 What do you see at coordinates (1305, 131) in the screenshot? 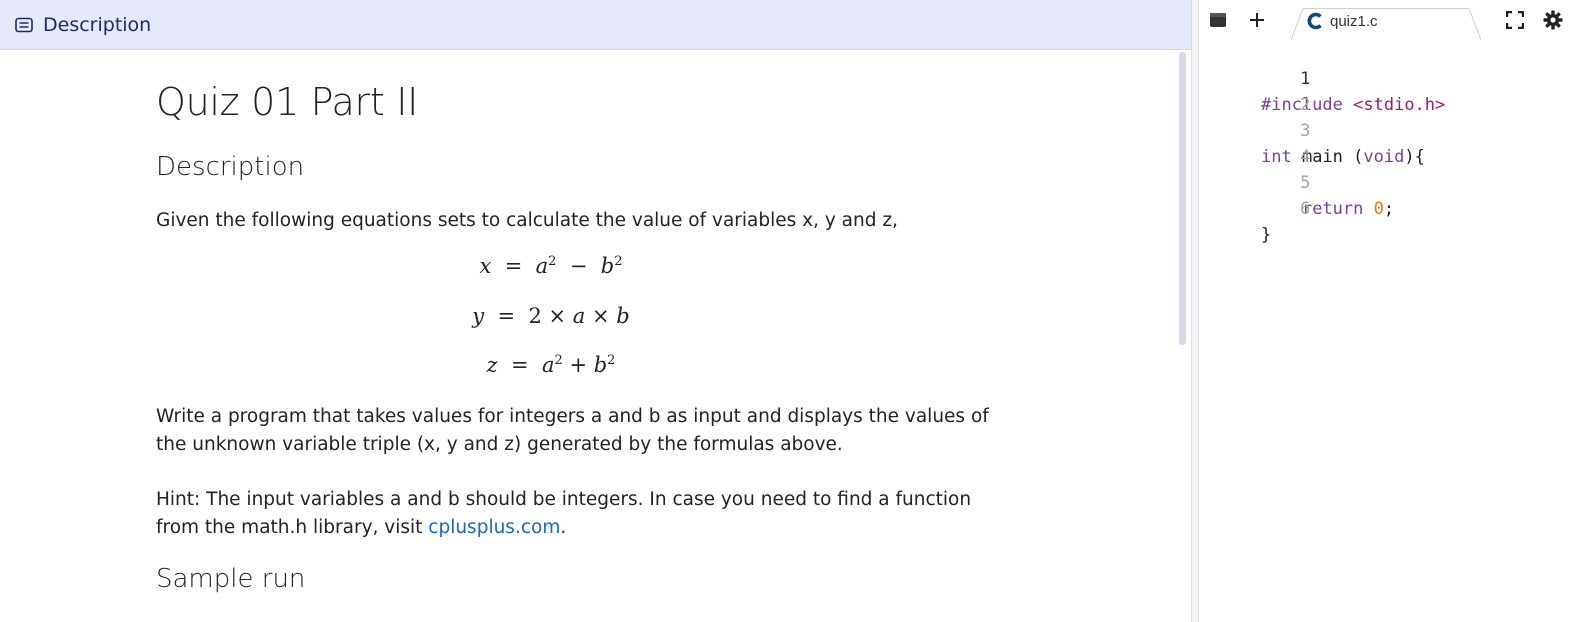
I see `line-number: 3` at bounding box center [1305, 131].